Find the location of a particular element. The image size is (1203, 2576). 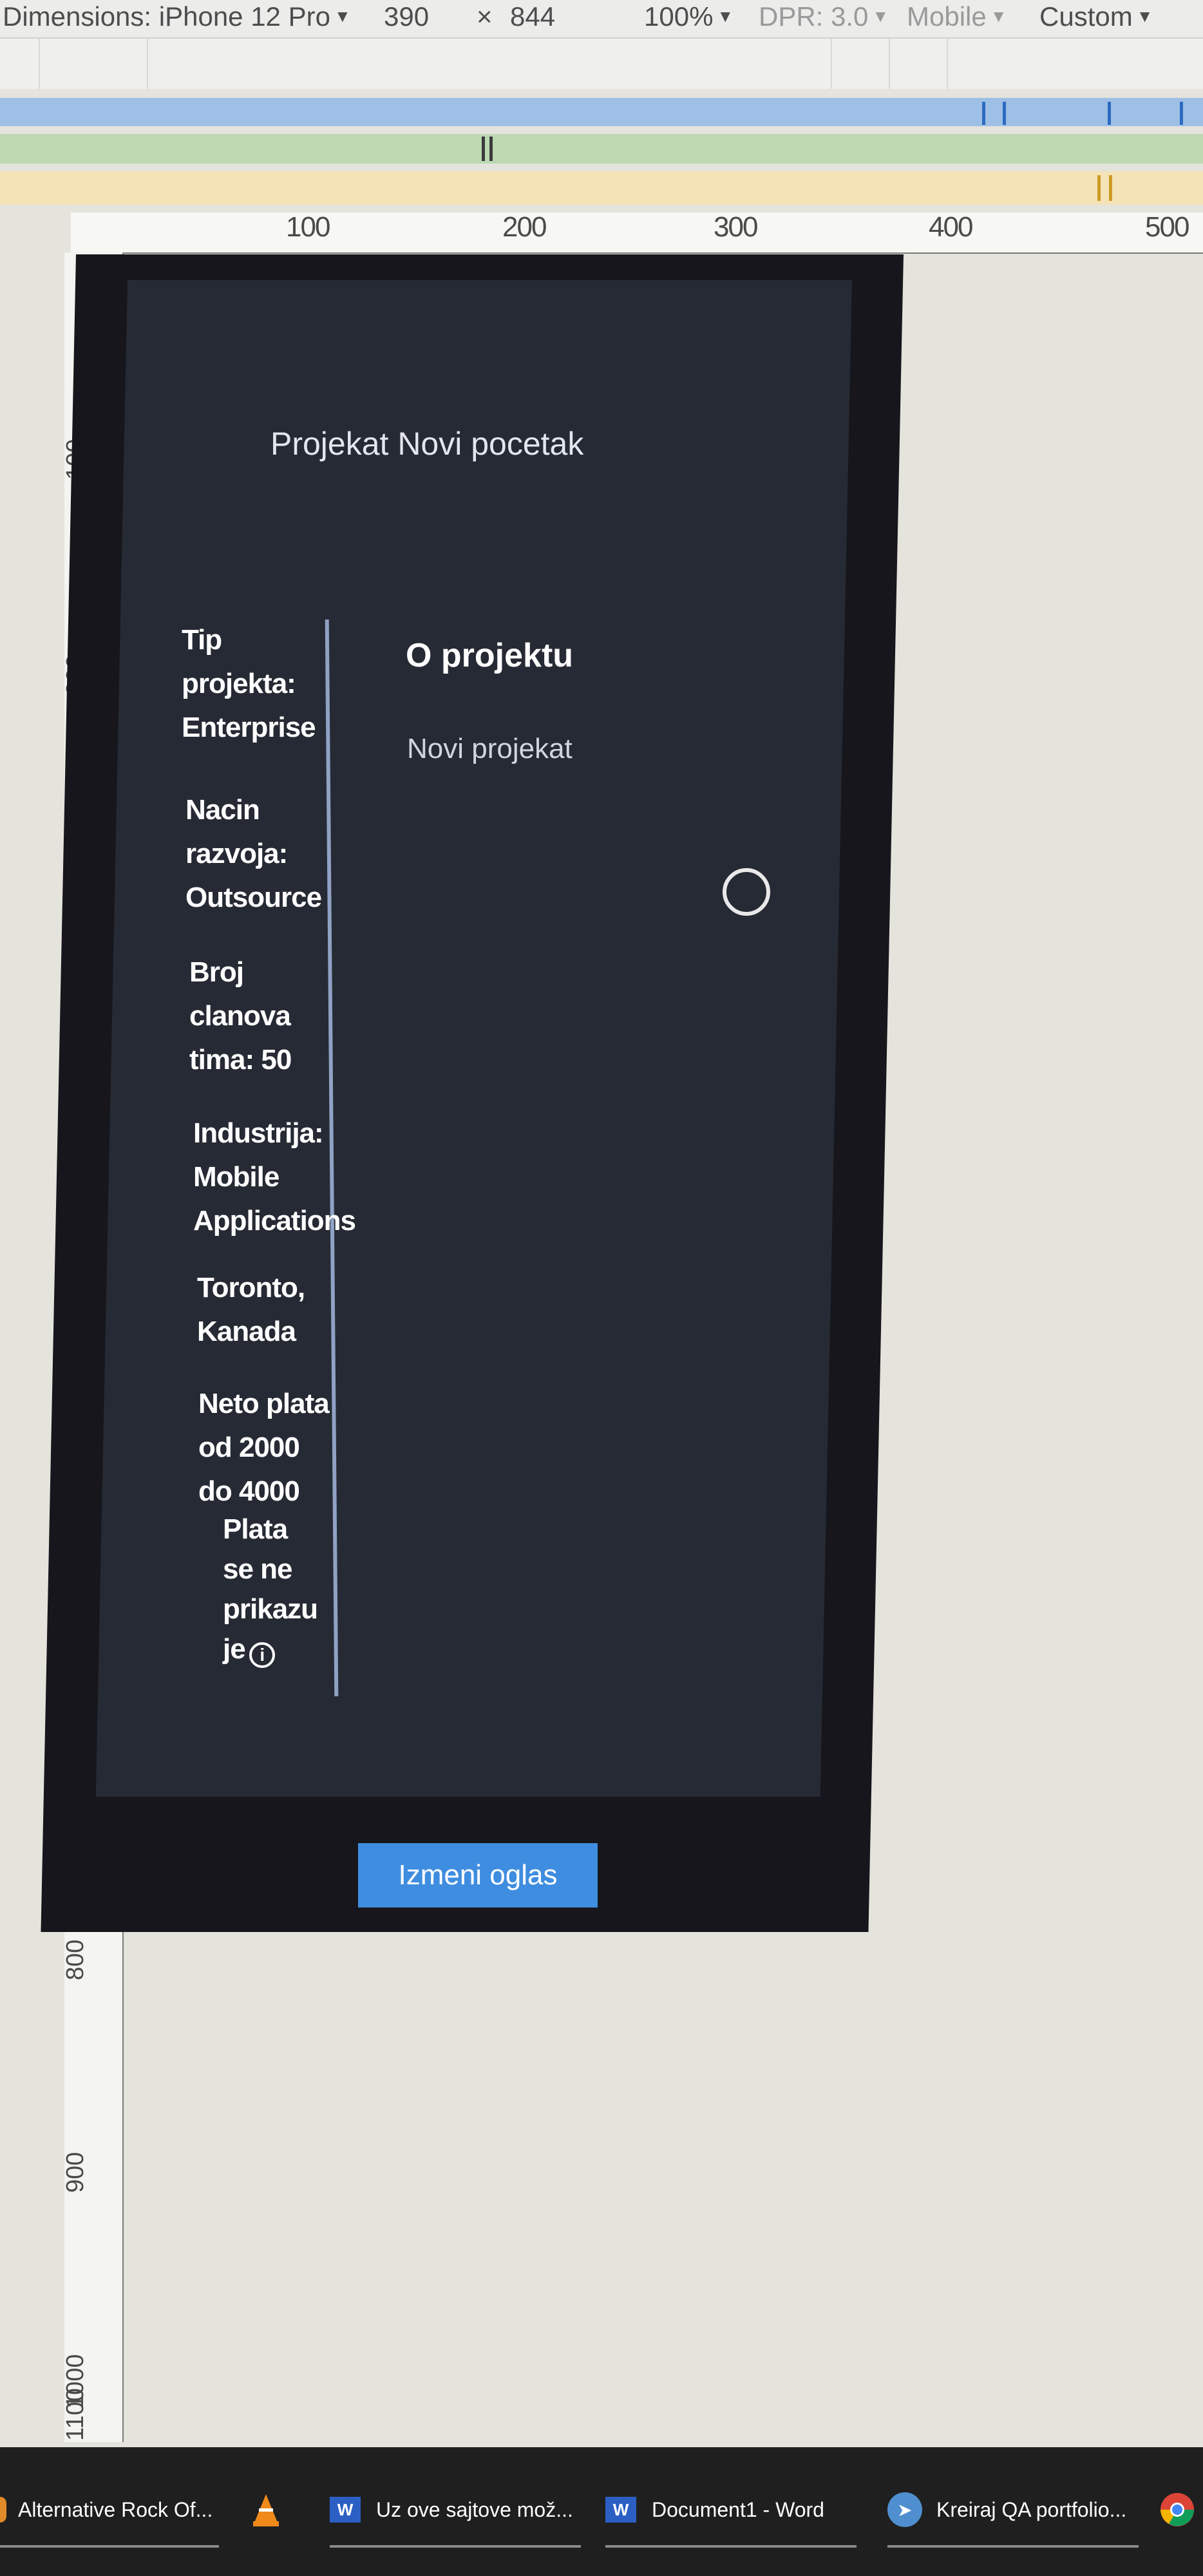

meta-line: Broj is located at coordinates (216, 972).